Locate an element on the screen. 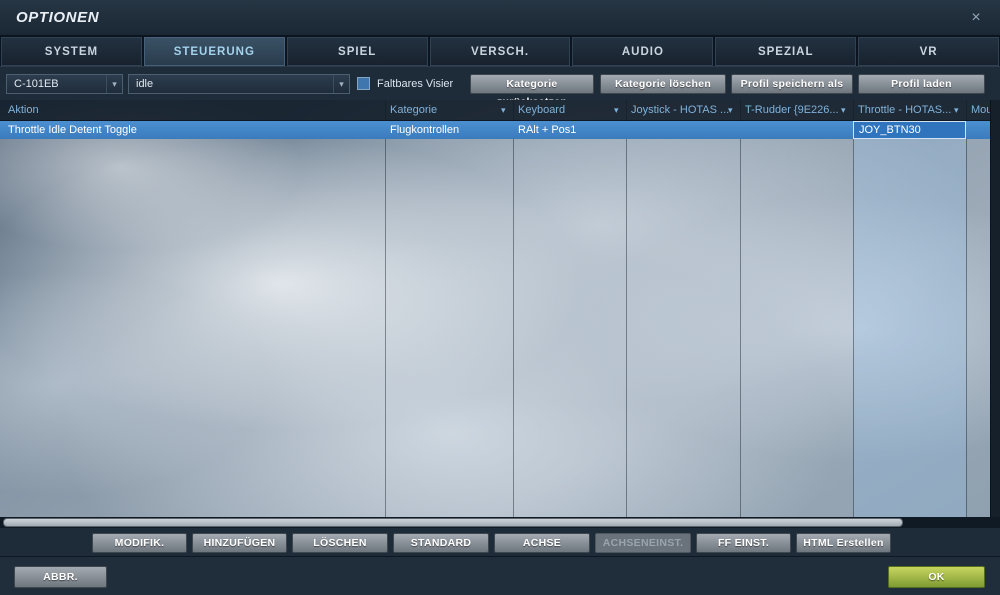  save-profile-as-button: Profil speichern als is located at coordinates (792, 84).